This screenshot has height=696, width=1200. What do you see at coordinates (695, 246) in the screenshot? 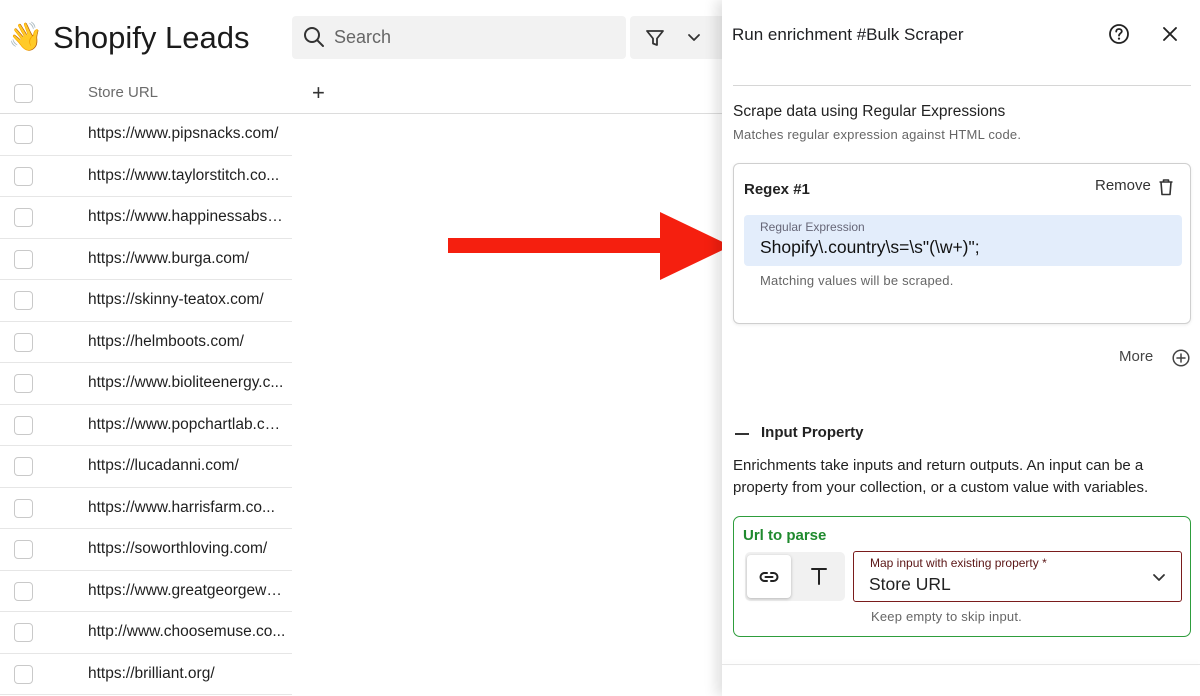
I see `arrow-head` at bounding box center [695, 246].